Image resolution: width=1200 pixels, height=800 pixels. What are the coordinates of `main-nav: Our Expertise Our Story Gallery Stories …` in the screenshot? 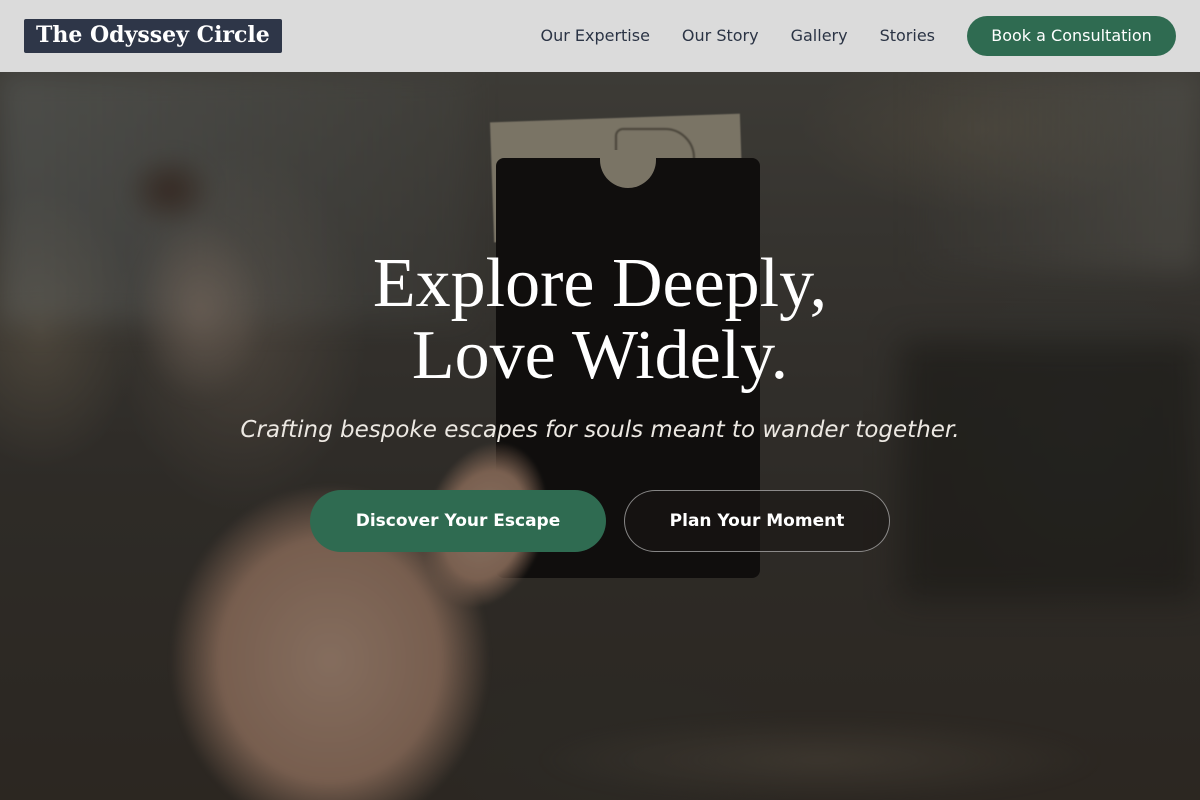 It's located at (858, 36).